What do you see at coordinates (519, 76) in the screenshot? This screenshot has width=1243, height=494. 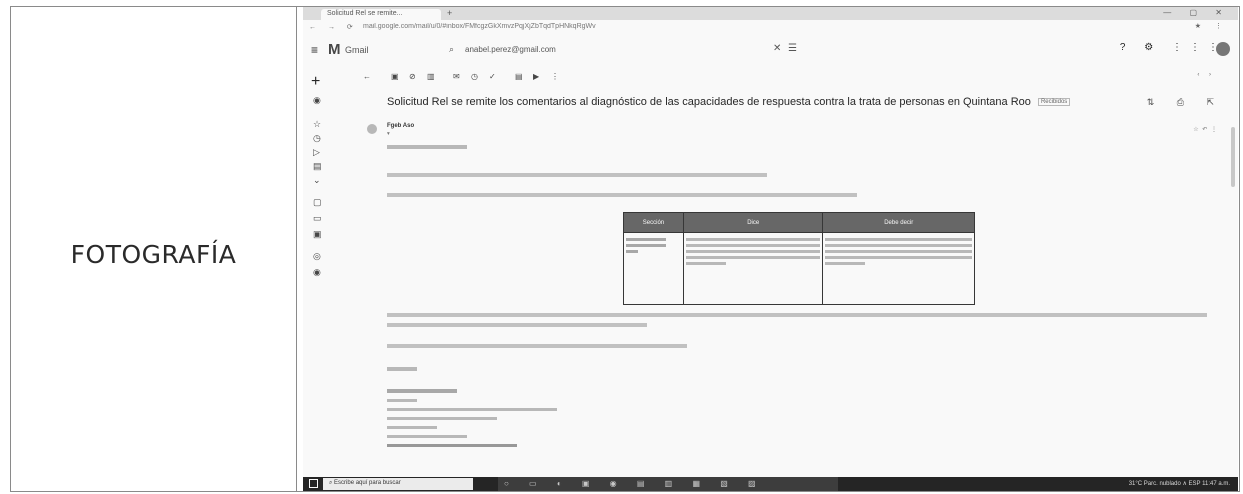 I see `move-to-icon: ▤` at bounding box center [519, 76].